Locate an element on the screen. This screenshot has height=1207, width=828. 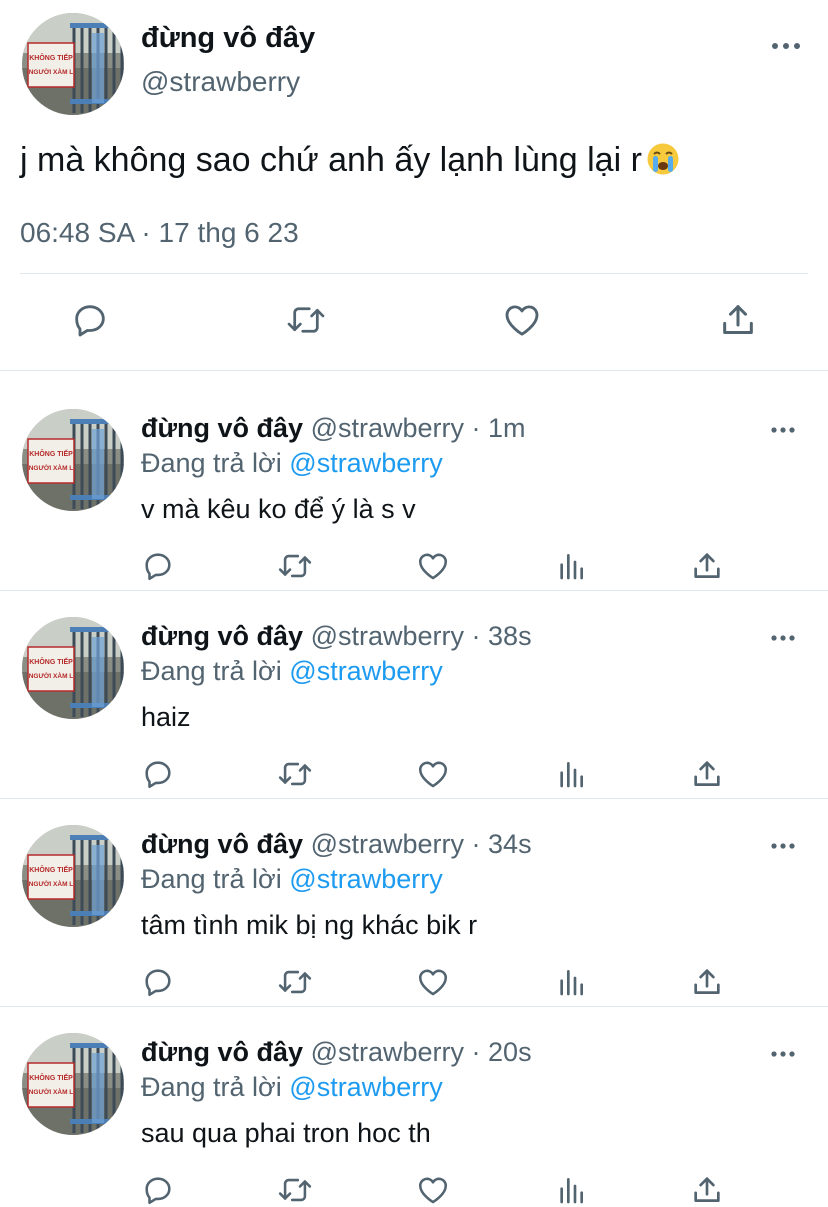
reply-header: đừng vô đây @strawberry · 20s is located at coordinates (336, 1052).